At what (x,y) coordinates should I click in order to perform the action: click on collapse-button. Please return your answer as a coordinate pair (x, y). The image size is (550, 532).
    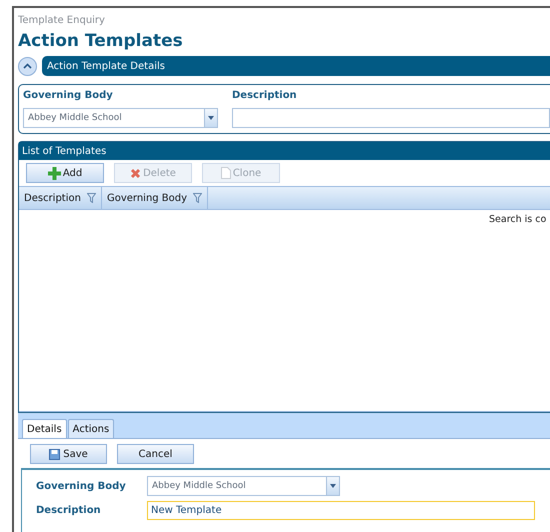
    Looking at the image, I should click on (27, 66).